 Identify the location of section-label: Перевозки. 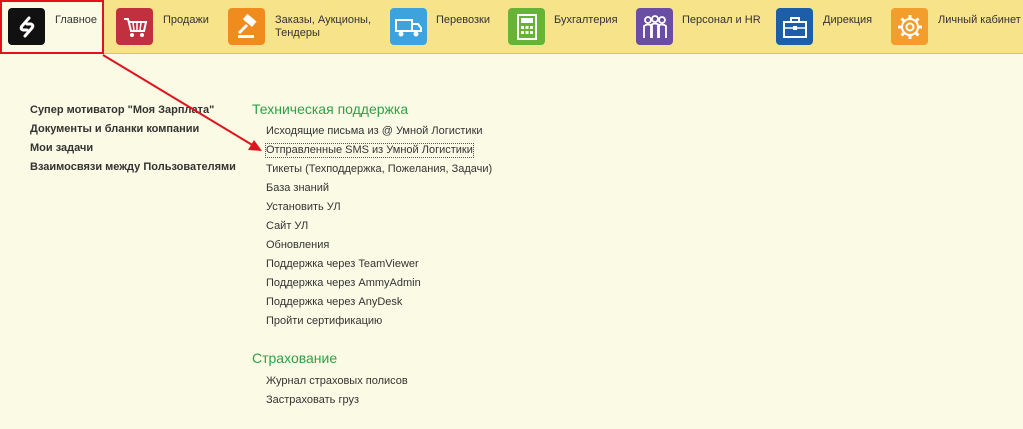
(463, 20).